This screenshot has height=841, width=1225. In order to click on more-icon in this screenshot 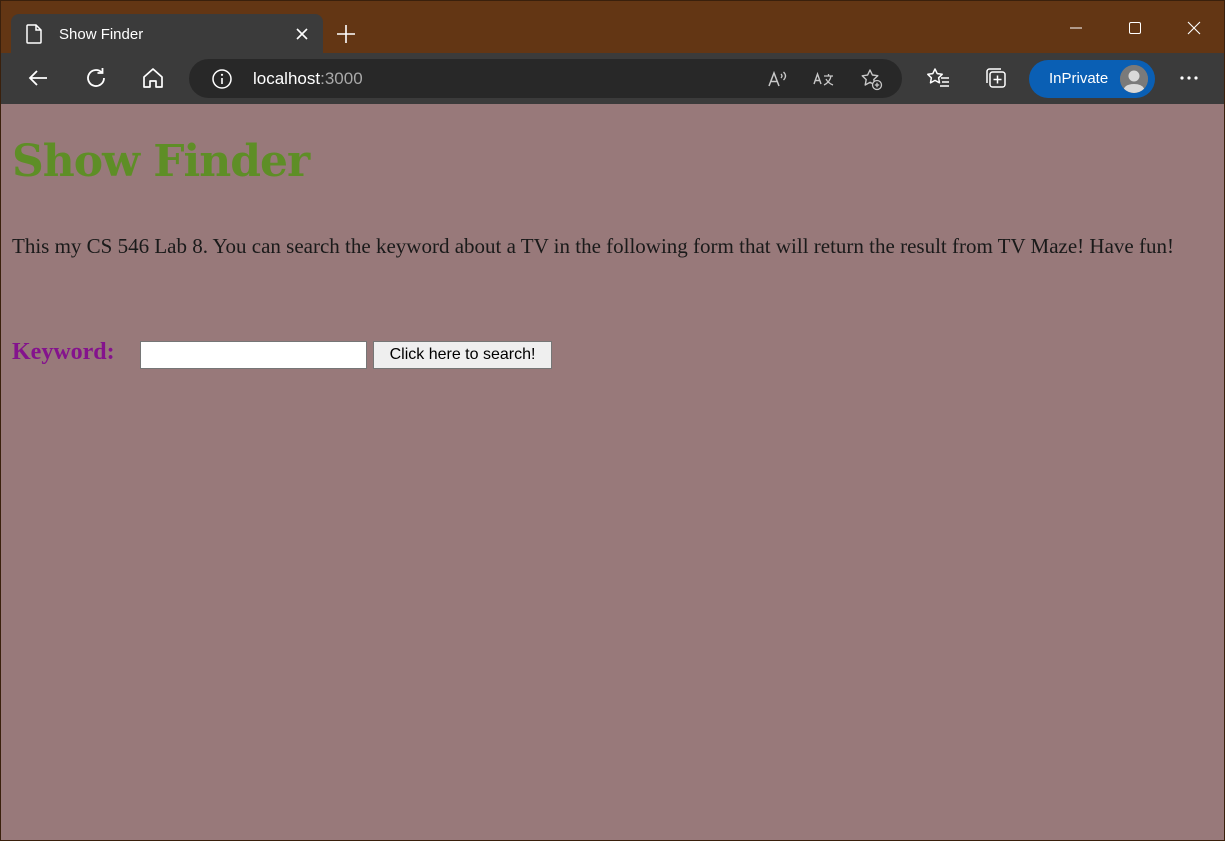, I will do `click(1189, 78)`.